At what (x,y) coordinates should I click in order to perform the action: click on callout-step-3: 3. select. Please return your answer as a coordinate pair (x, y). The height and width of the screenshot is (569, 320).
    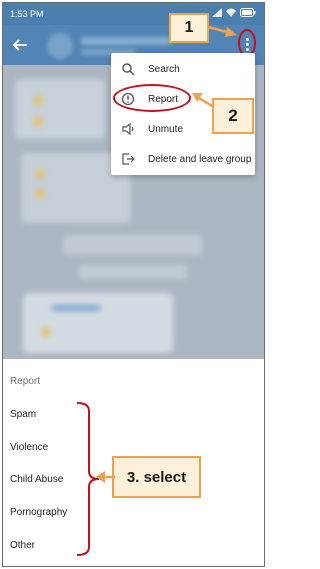
    Looking at the image, I should click on (156, 477).